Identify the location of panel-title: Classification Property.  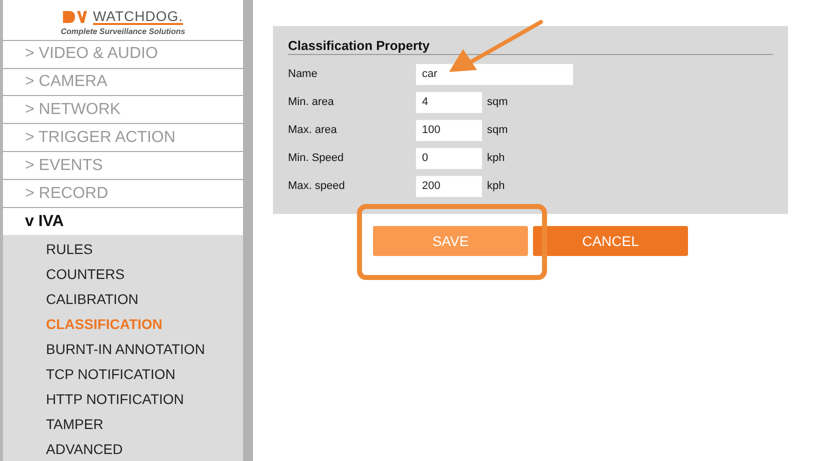
(530, 46).